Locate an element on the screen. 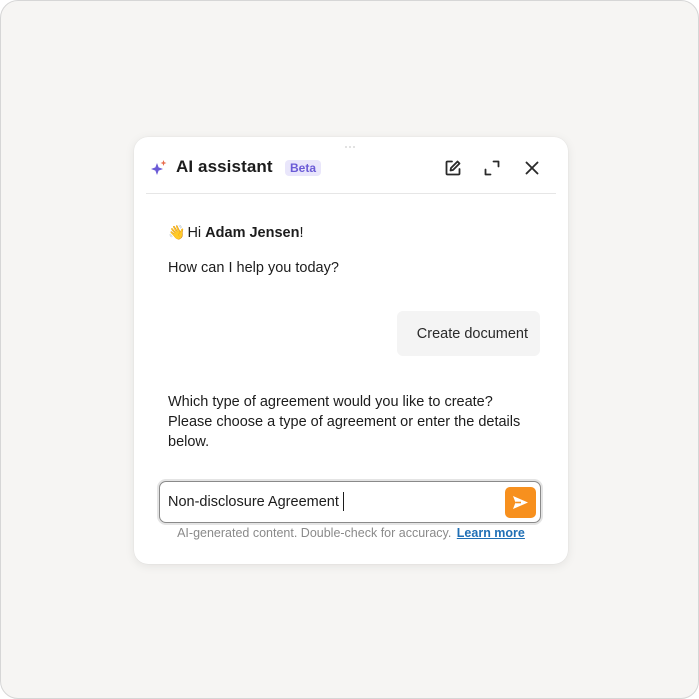 This screenshot has width=699, height=699. text-cursor is located at coordinates (343, 501).